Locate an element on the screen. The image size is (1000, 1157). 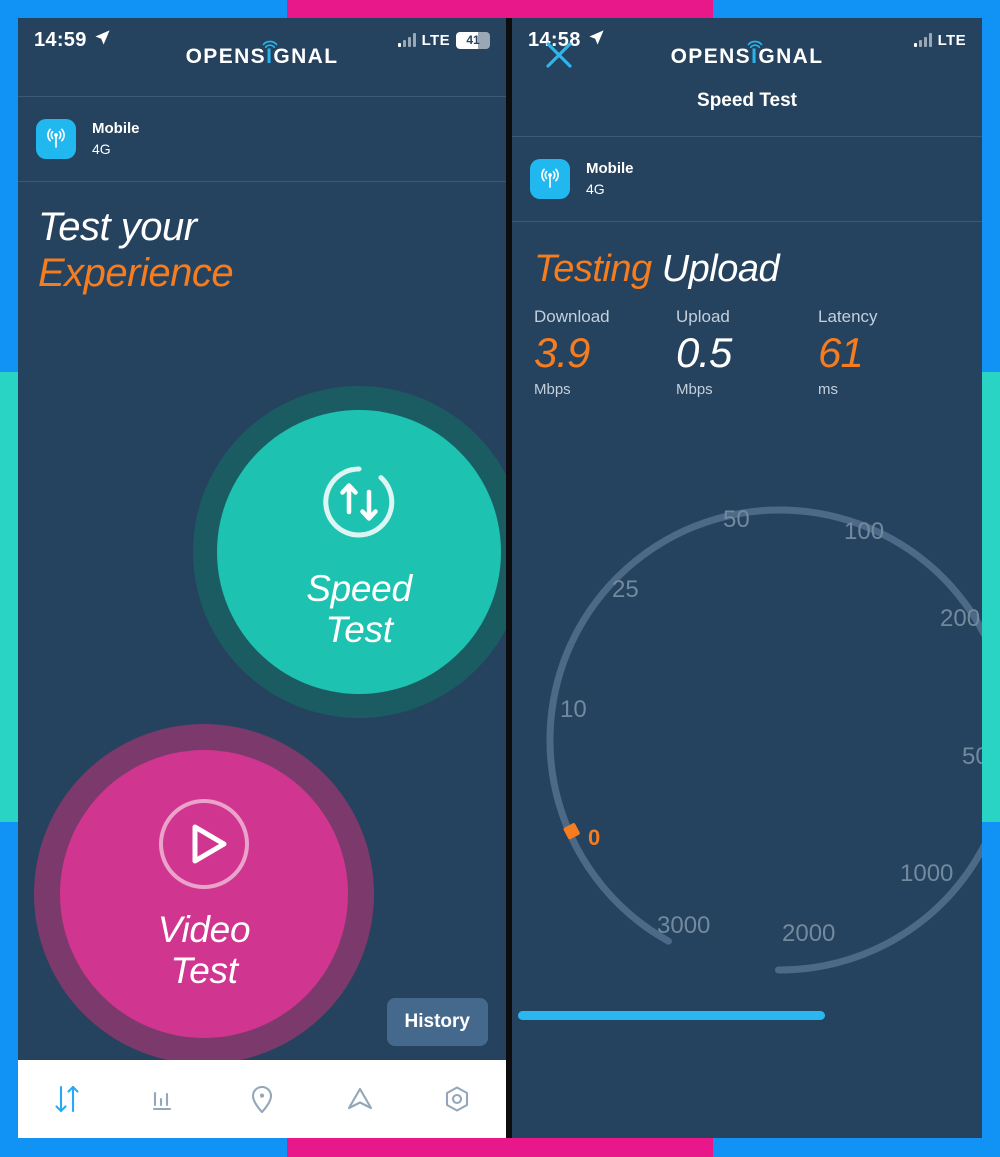
metric-label: Download is located at coordinates (572, 316).